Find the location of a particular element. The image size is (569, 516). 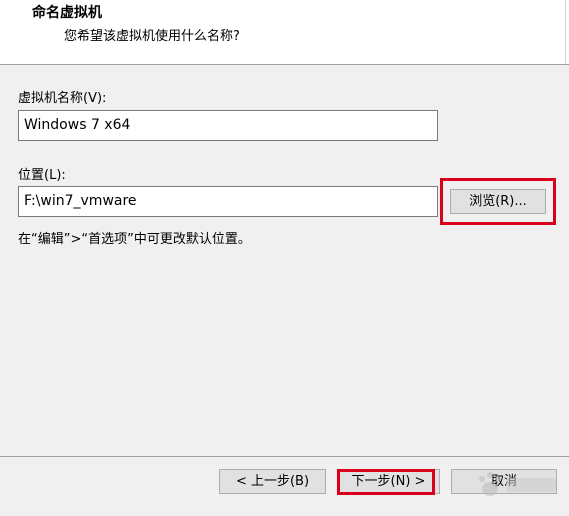

back-button: < 上一步(B) is located at coordinates (272, 481).